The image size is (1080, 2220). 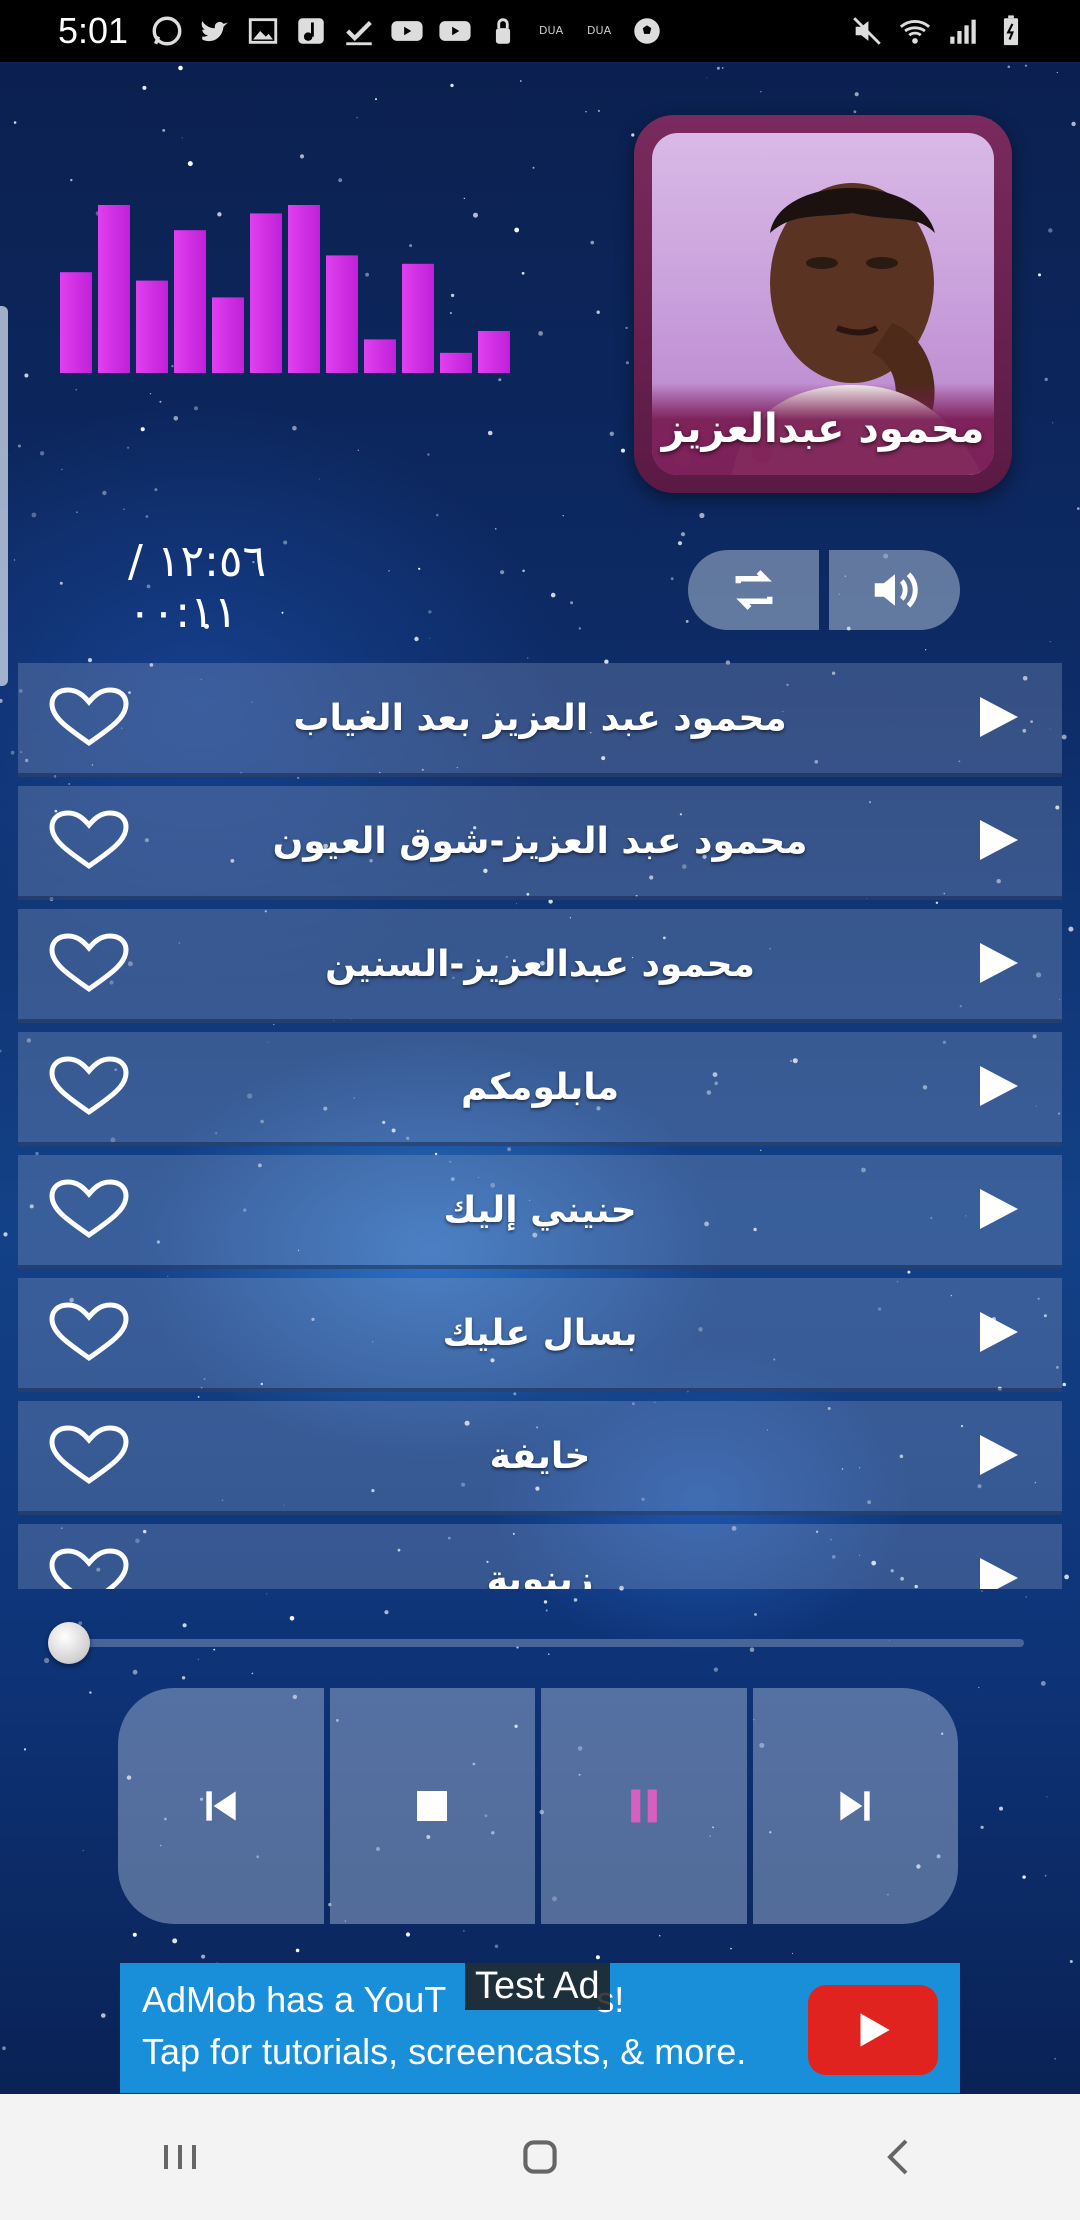 What do you see at coordinates (894, 590) in the screenshot?
I see `volume-button` at bounding box center [894, 590].